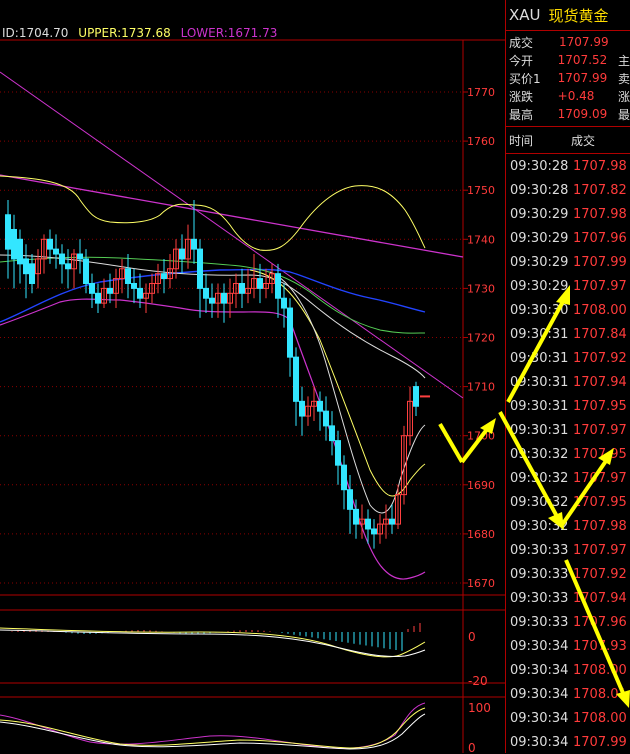  What do you see at coordinates (481, 534) in the screenshot?
I see `price-tick-label: 1680` at bounding box center [481, 534].